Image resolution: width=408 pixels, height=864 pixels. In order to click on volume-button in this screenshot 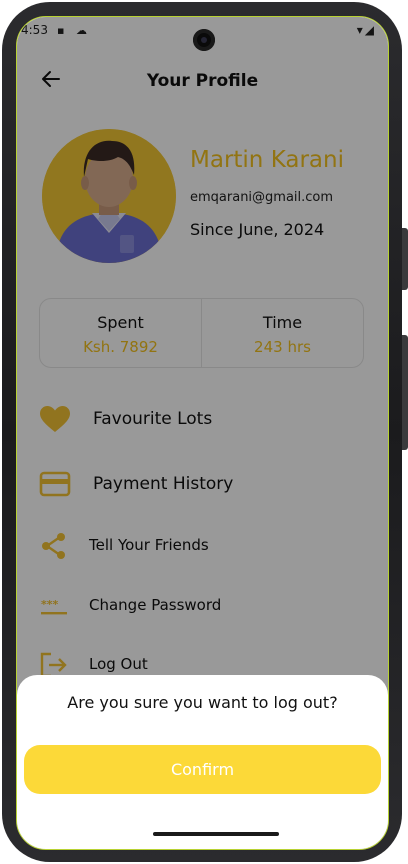, I will do `click(405, 259)`.